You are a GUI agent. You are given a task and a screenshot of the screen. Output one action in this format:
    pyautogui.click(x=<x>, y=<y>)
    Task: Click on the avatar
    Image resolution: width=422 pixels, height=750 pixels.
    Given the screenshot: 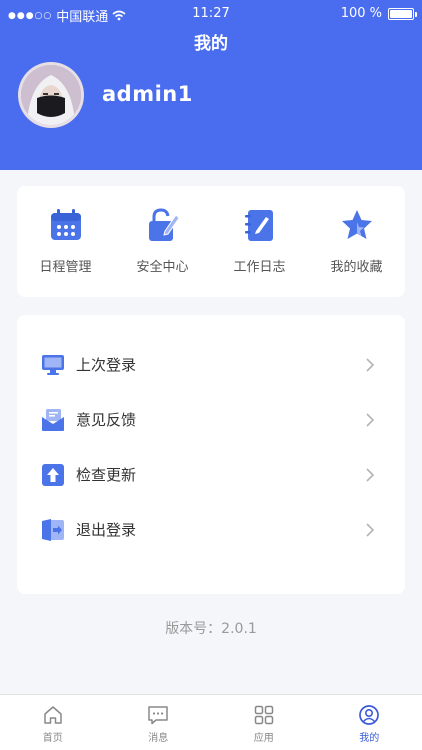 What is the action you would take?
    pyautogui.click(x=51, y=95)
    